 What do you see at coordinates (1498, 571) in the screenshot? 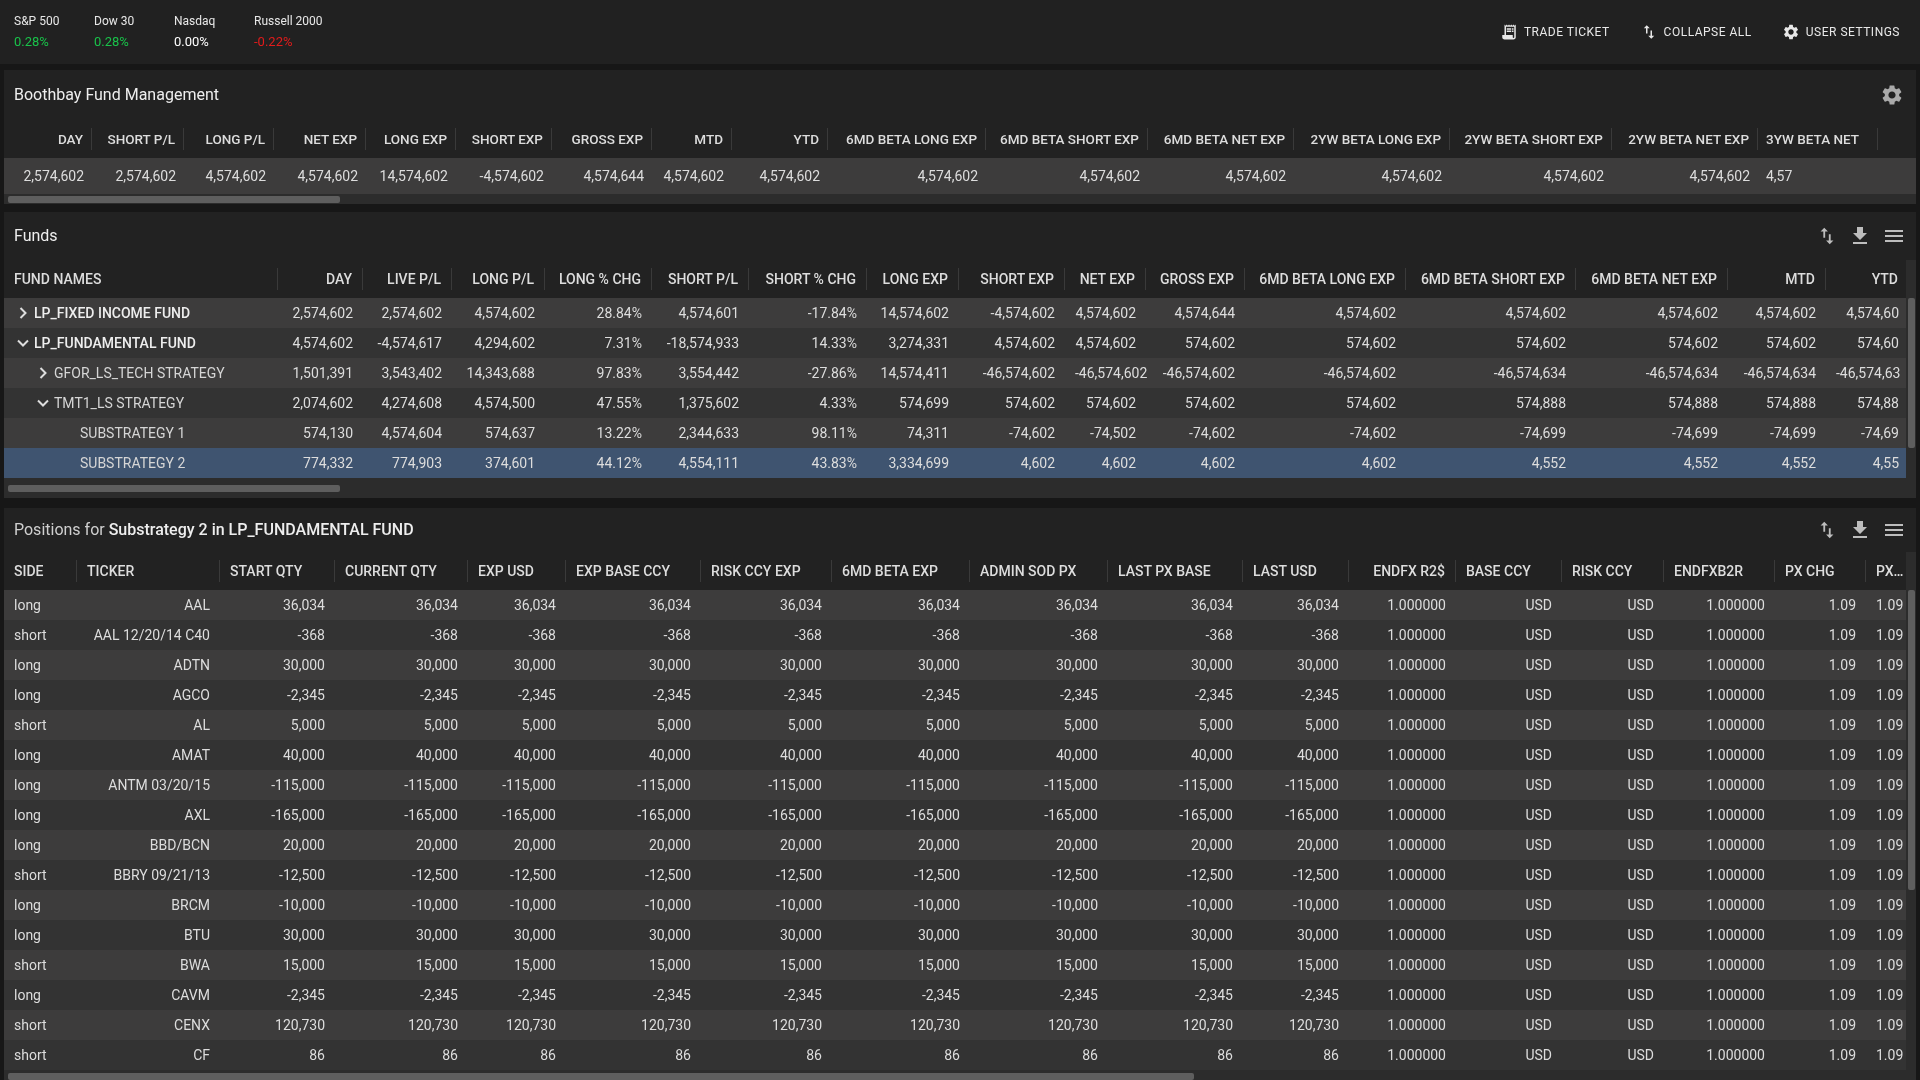
I see `column-header: BASE CCY` at bounding box center [1498, 571].